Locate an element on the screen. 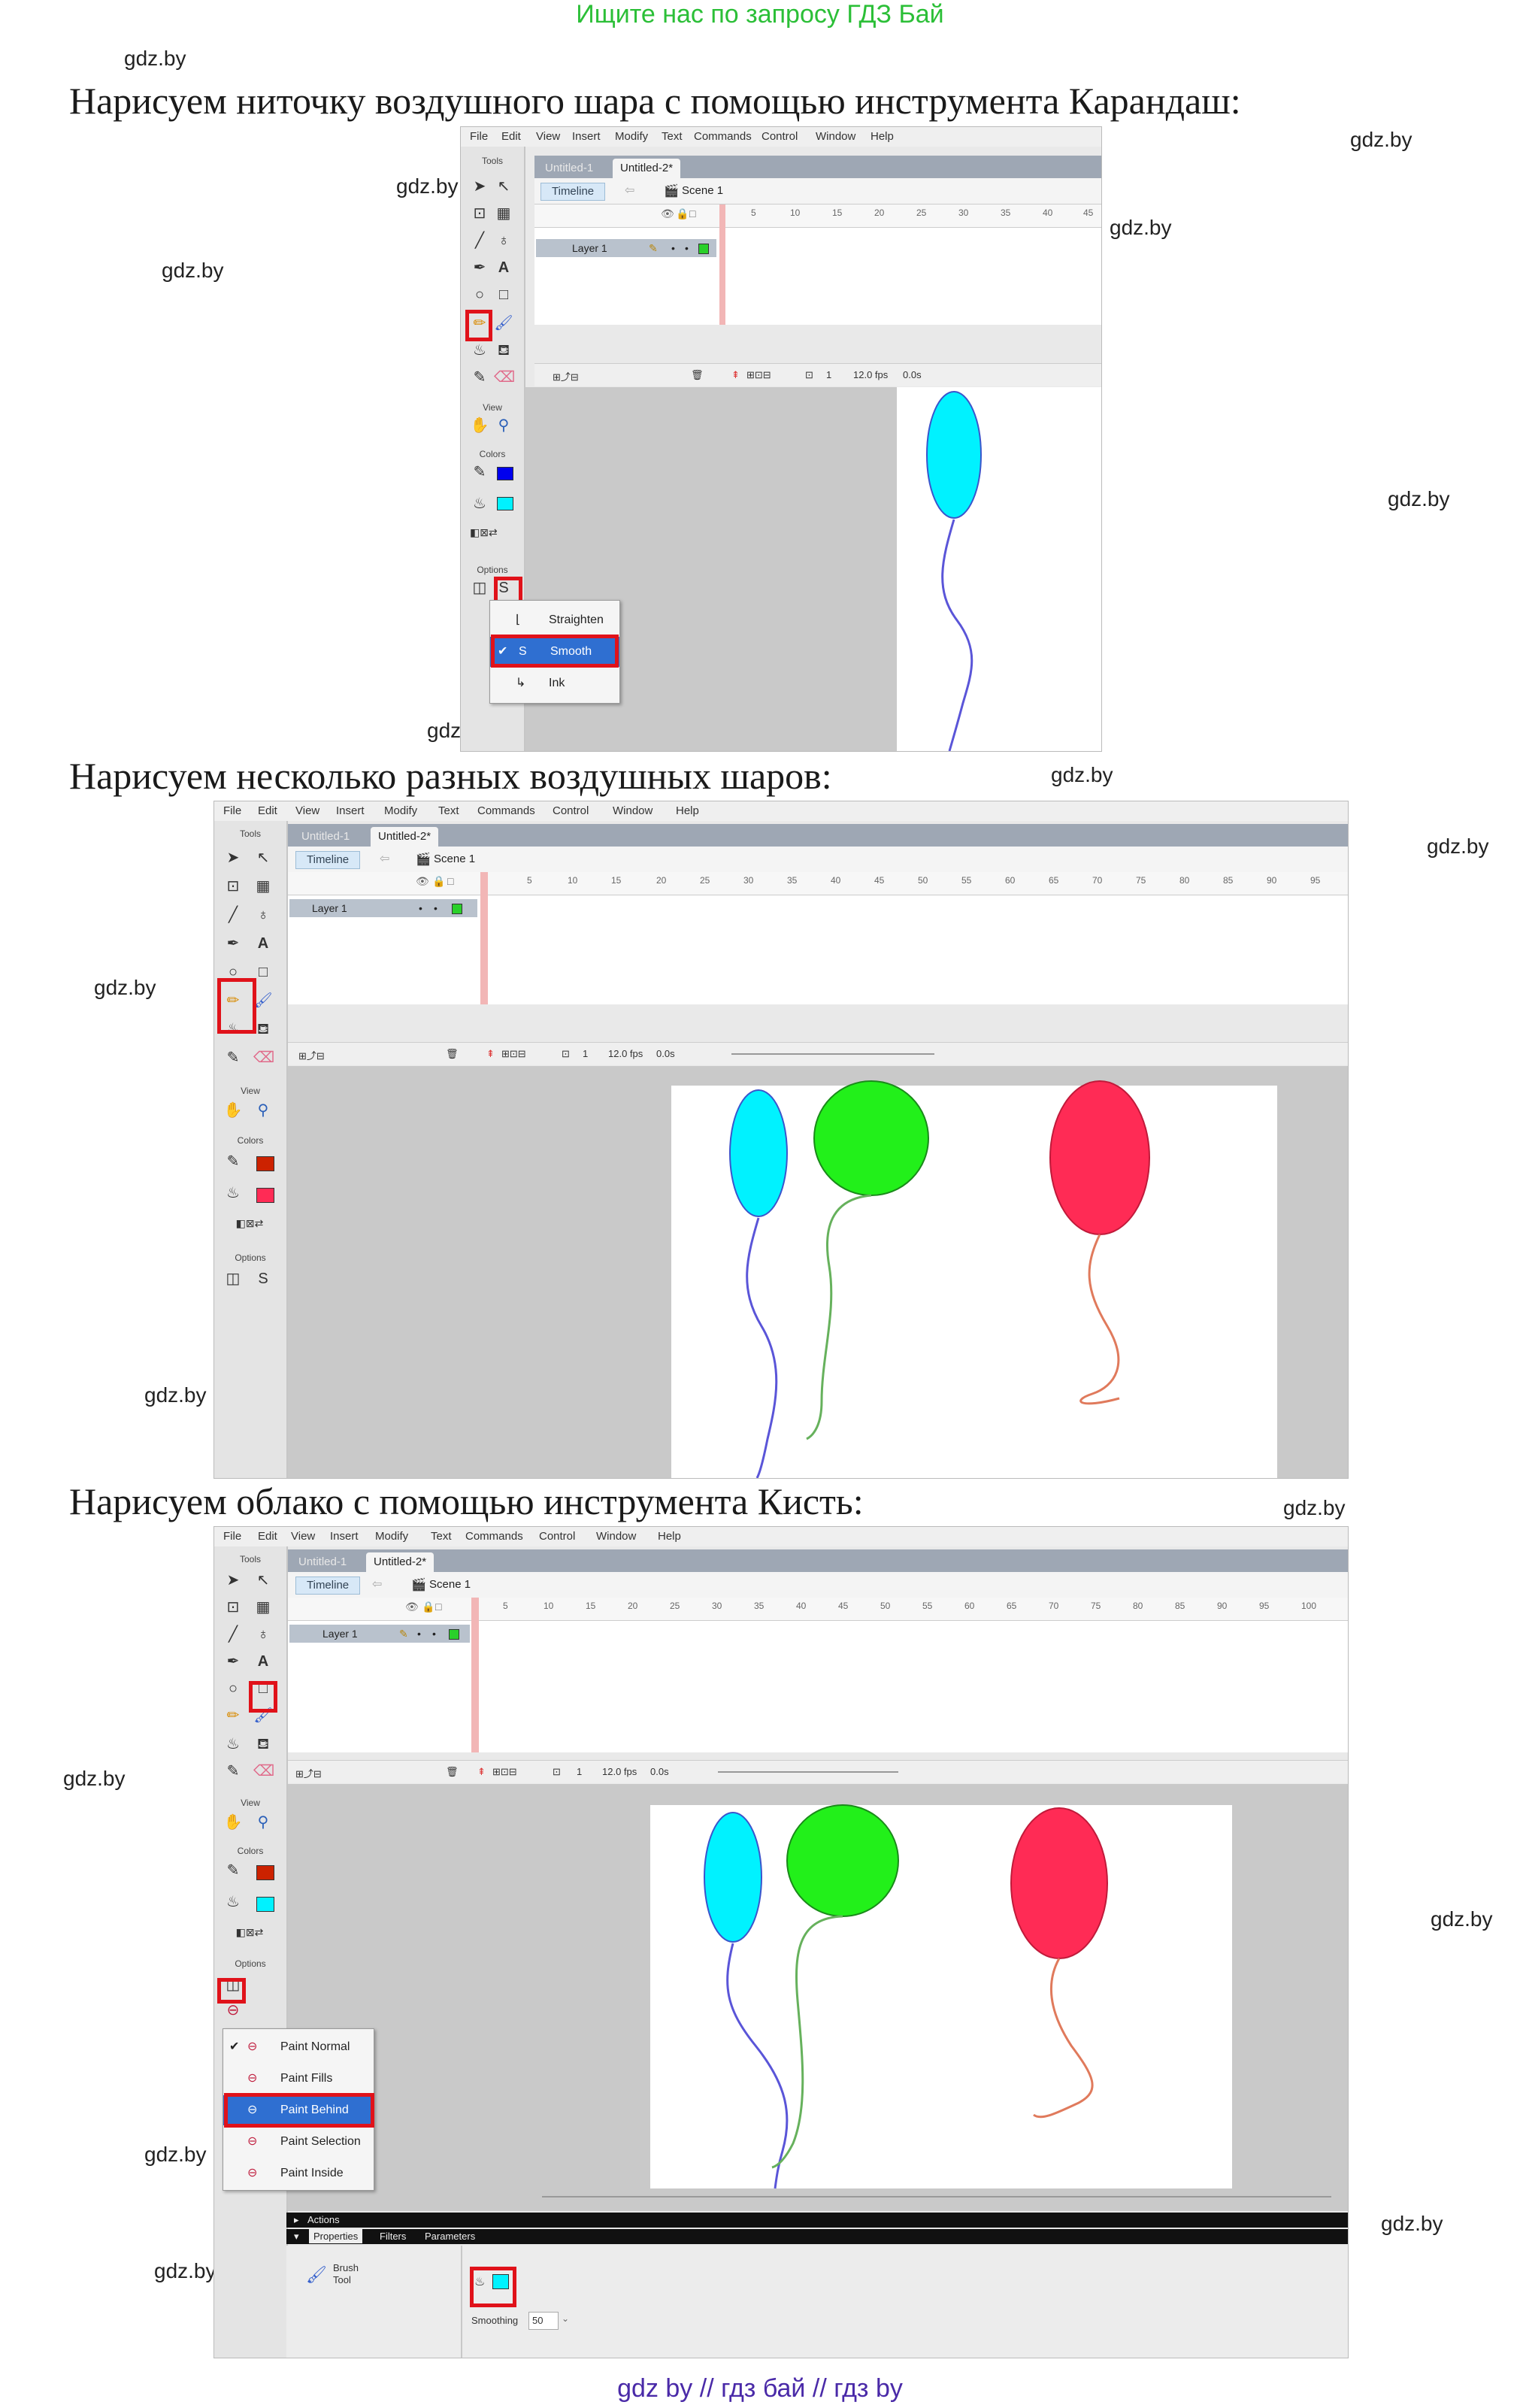 Image resolution: width=1520 pixels, height=2408 pixels. eyedropper-icon: ✎ is located at coordinates (479, 377).